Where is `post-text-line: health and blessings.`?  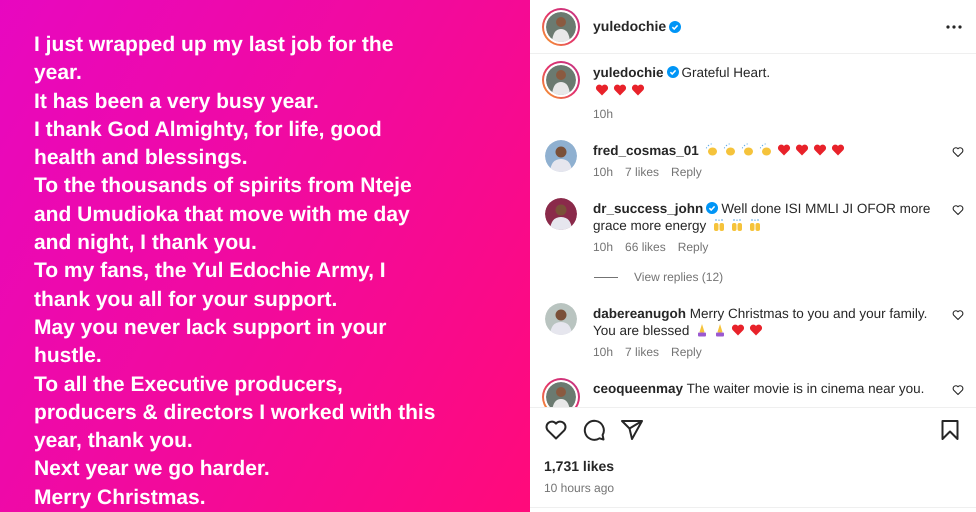
post-text-line: health and blessings. is located at coordinates (141, 158).